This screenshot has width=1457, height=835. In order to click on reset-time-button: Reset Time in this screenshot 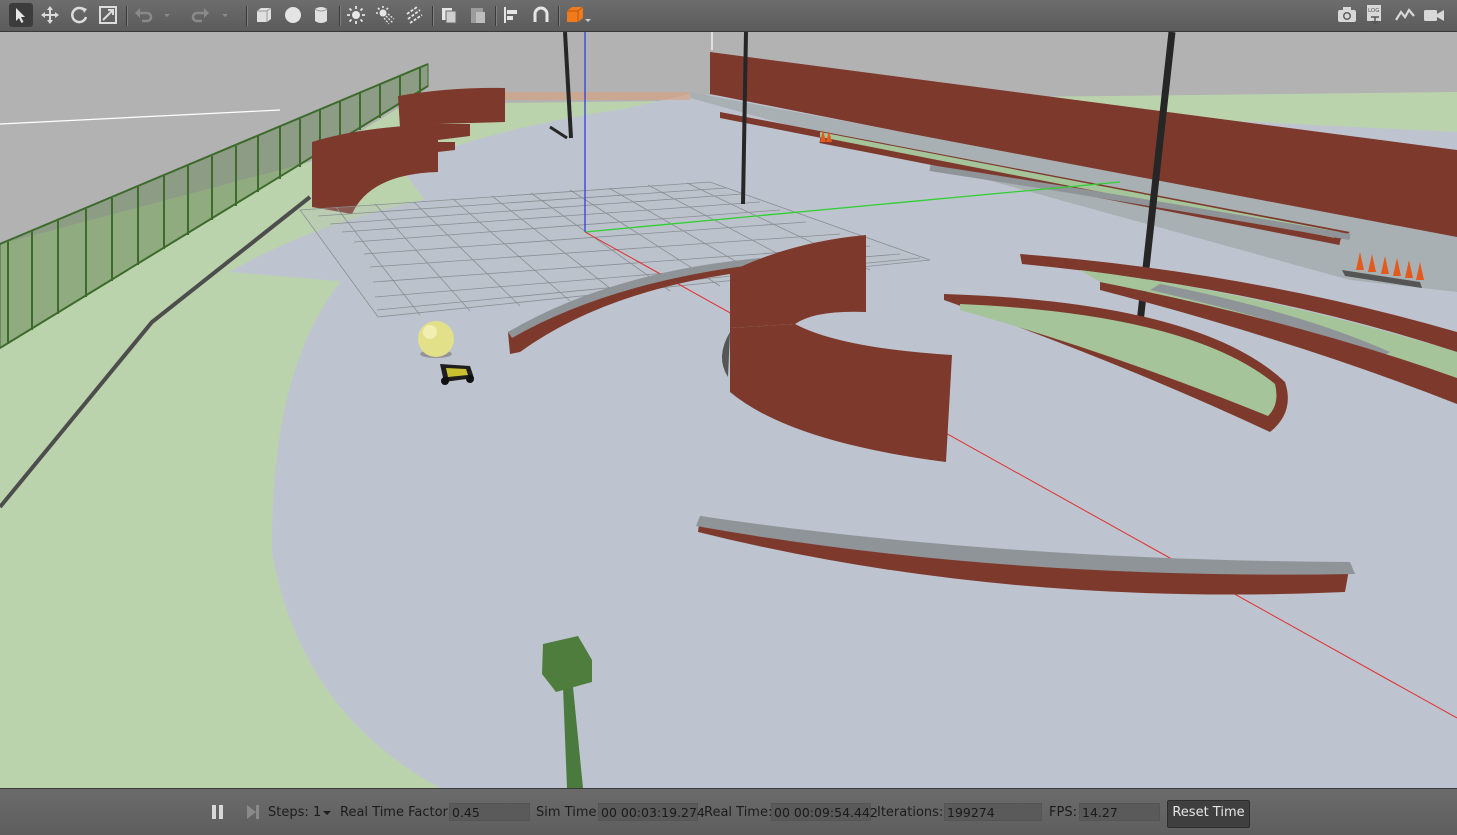, I will do `click(1208, 814)`.